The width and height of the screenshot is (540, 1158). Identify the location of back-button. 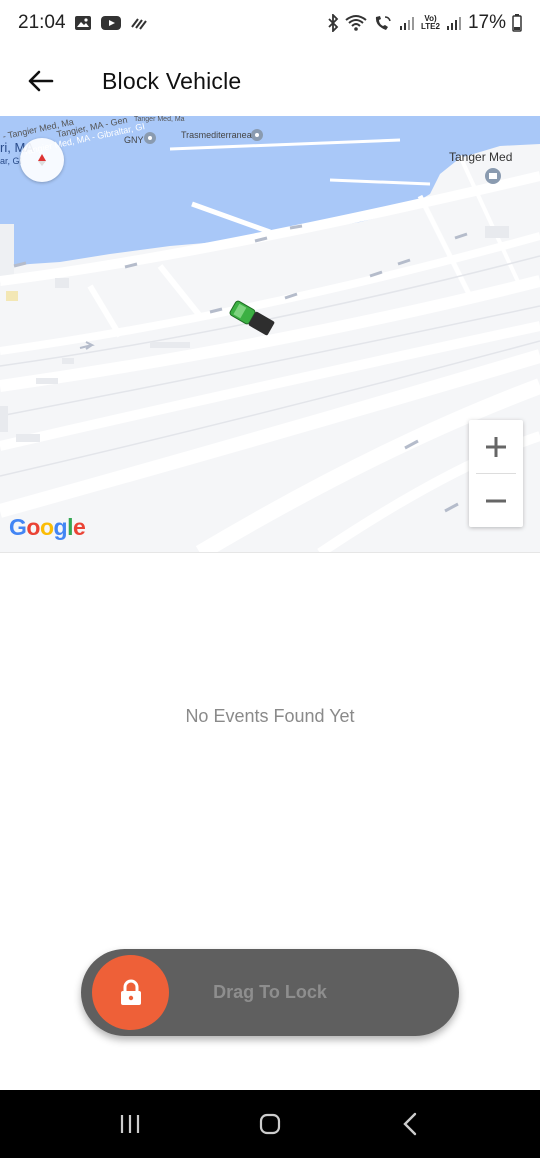
(40, 81).